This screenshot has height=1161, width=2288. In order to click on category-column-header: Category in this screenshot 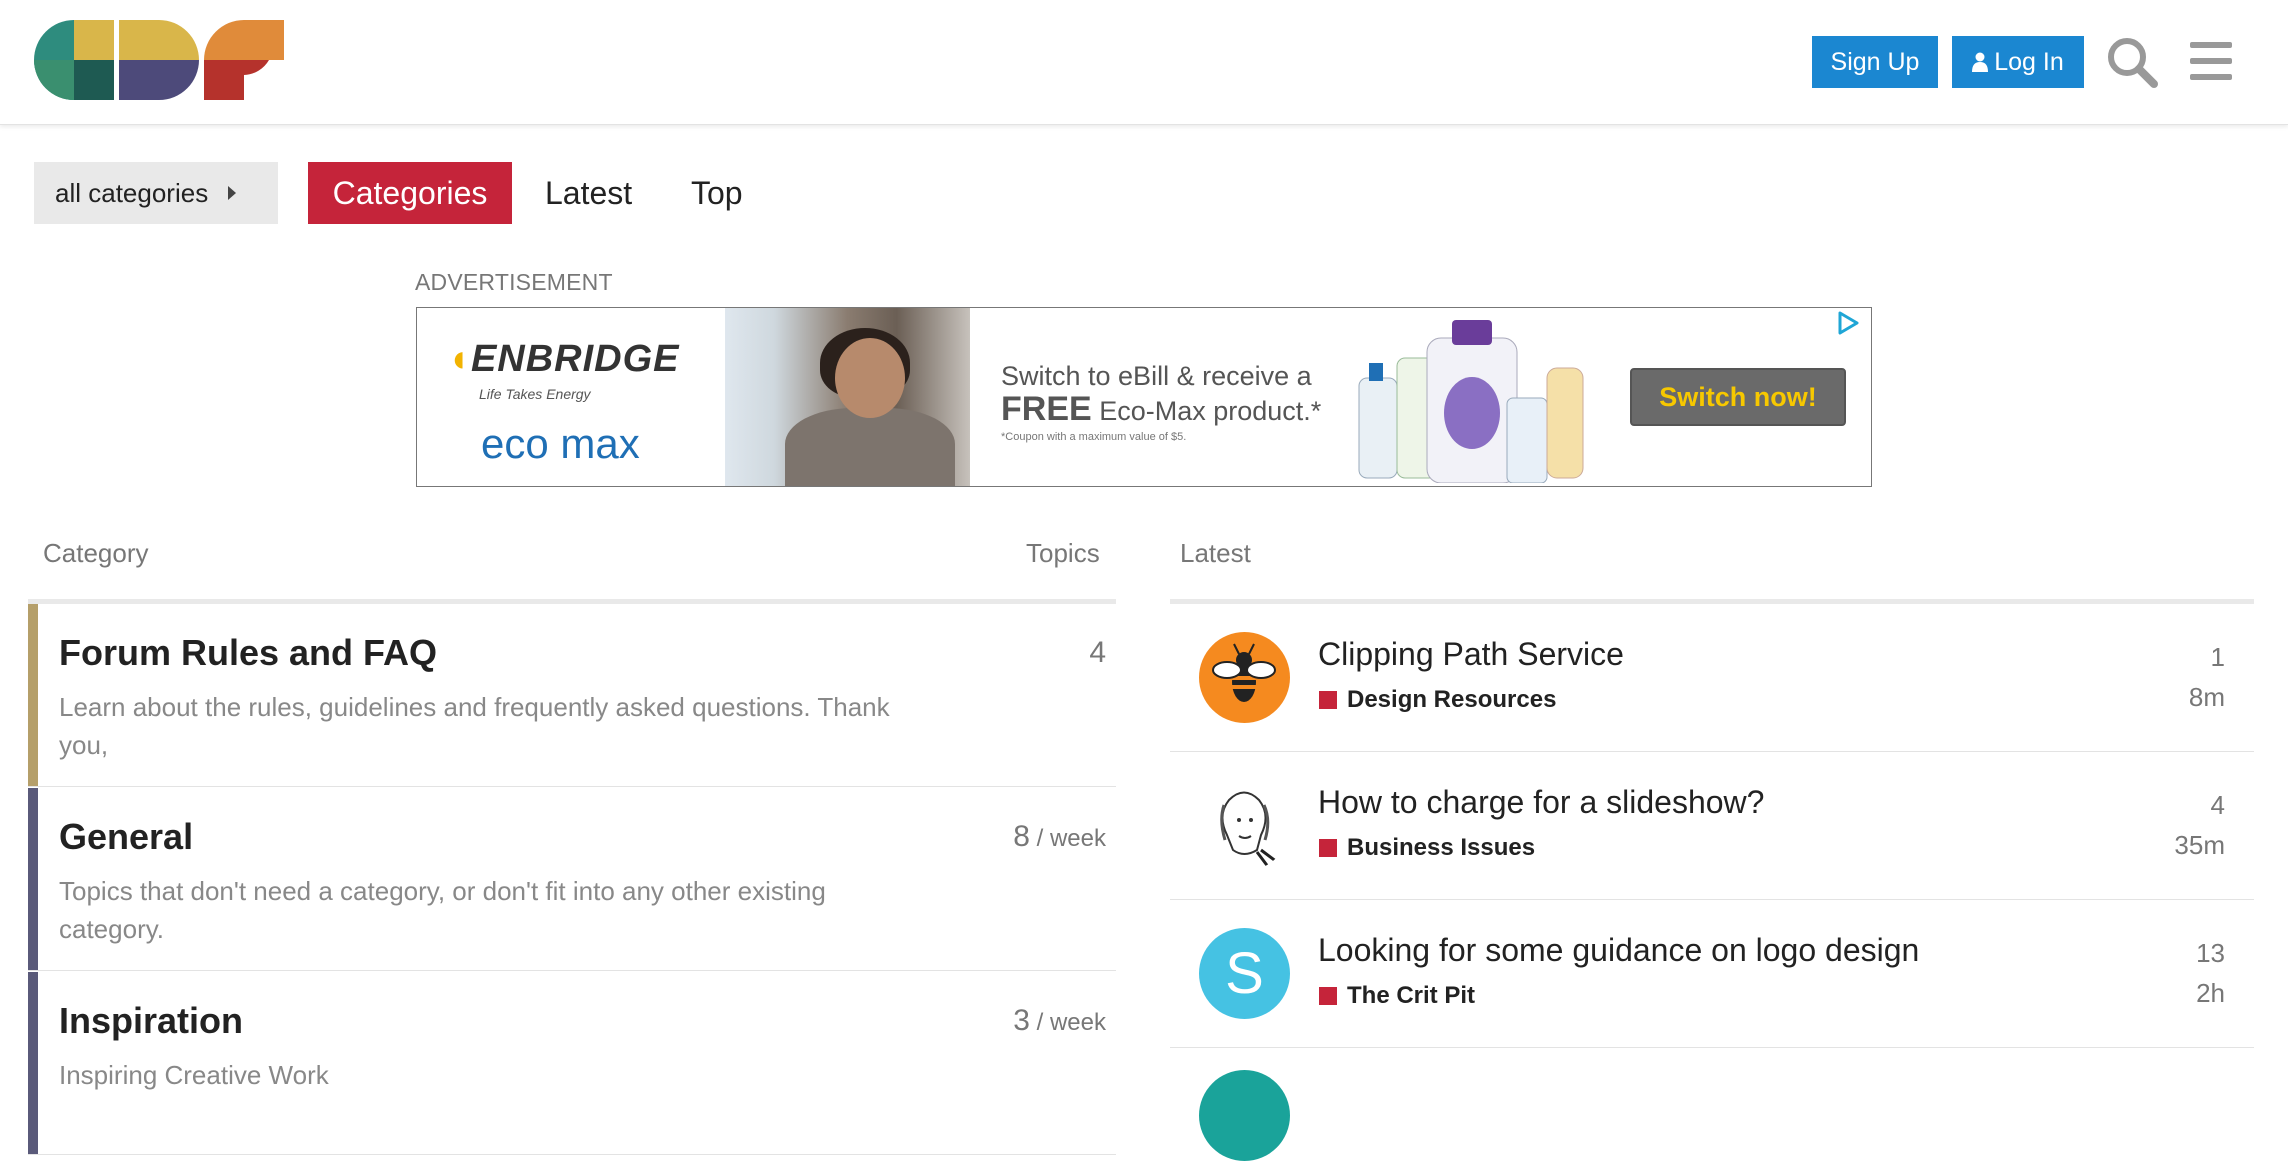, I will do `click(96, 553)`.